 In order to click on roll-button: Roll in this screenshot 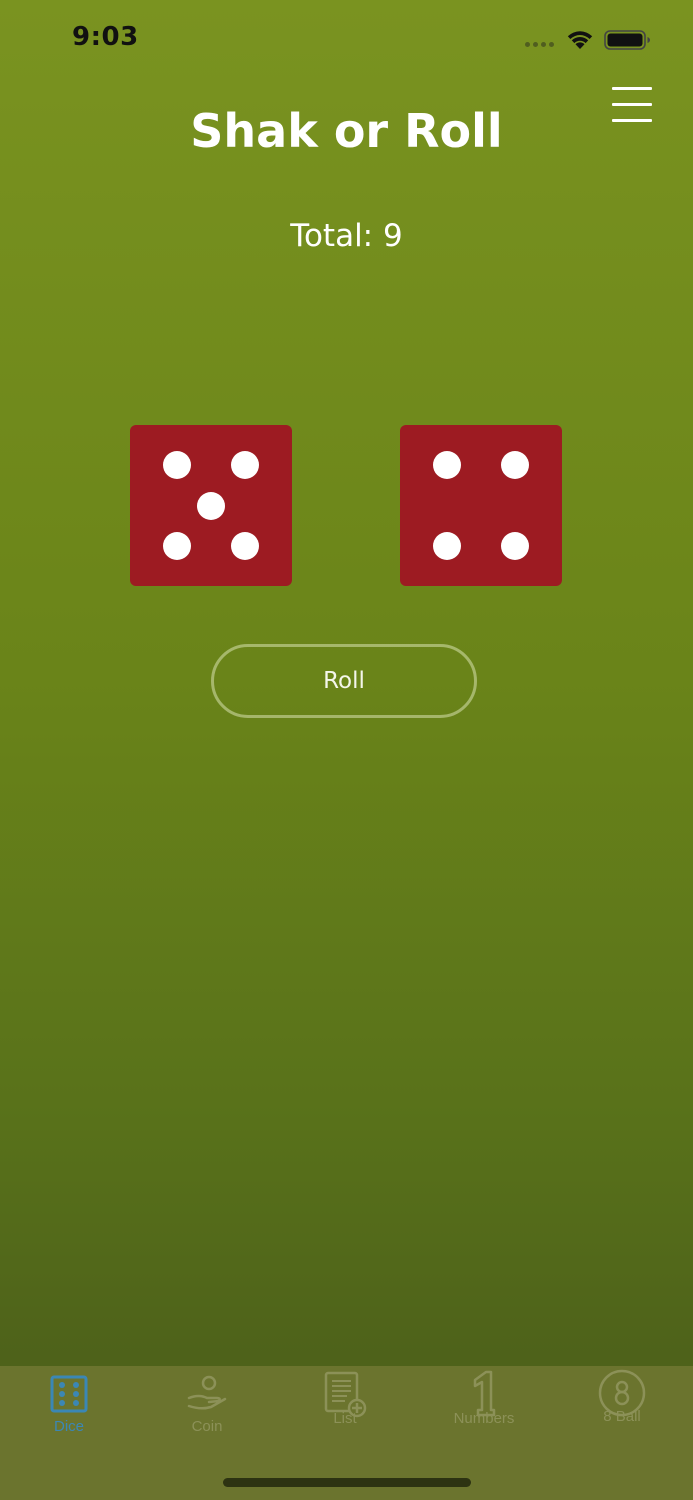, I will do `click(344, 681)`.